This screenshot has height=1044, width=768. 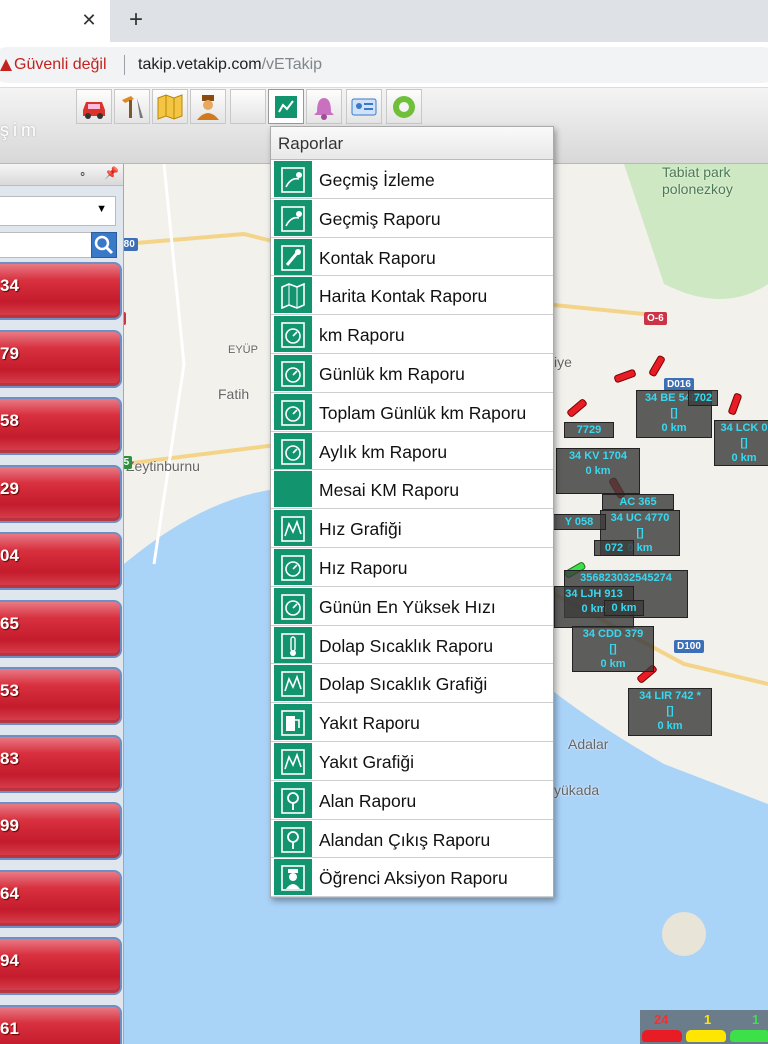 I want to click on vehicle-box-fragment: 072, so click(x=614, y=548).